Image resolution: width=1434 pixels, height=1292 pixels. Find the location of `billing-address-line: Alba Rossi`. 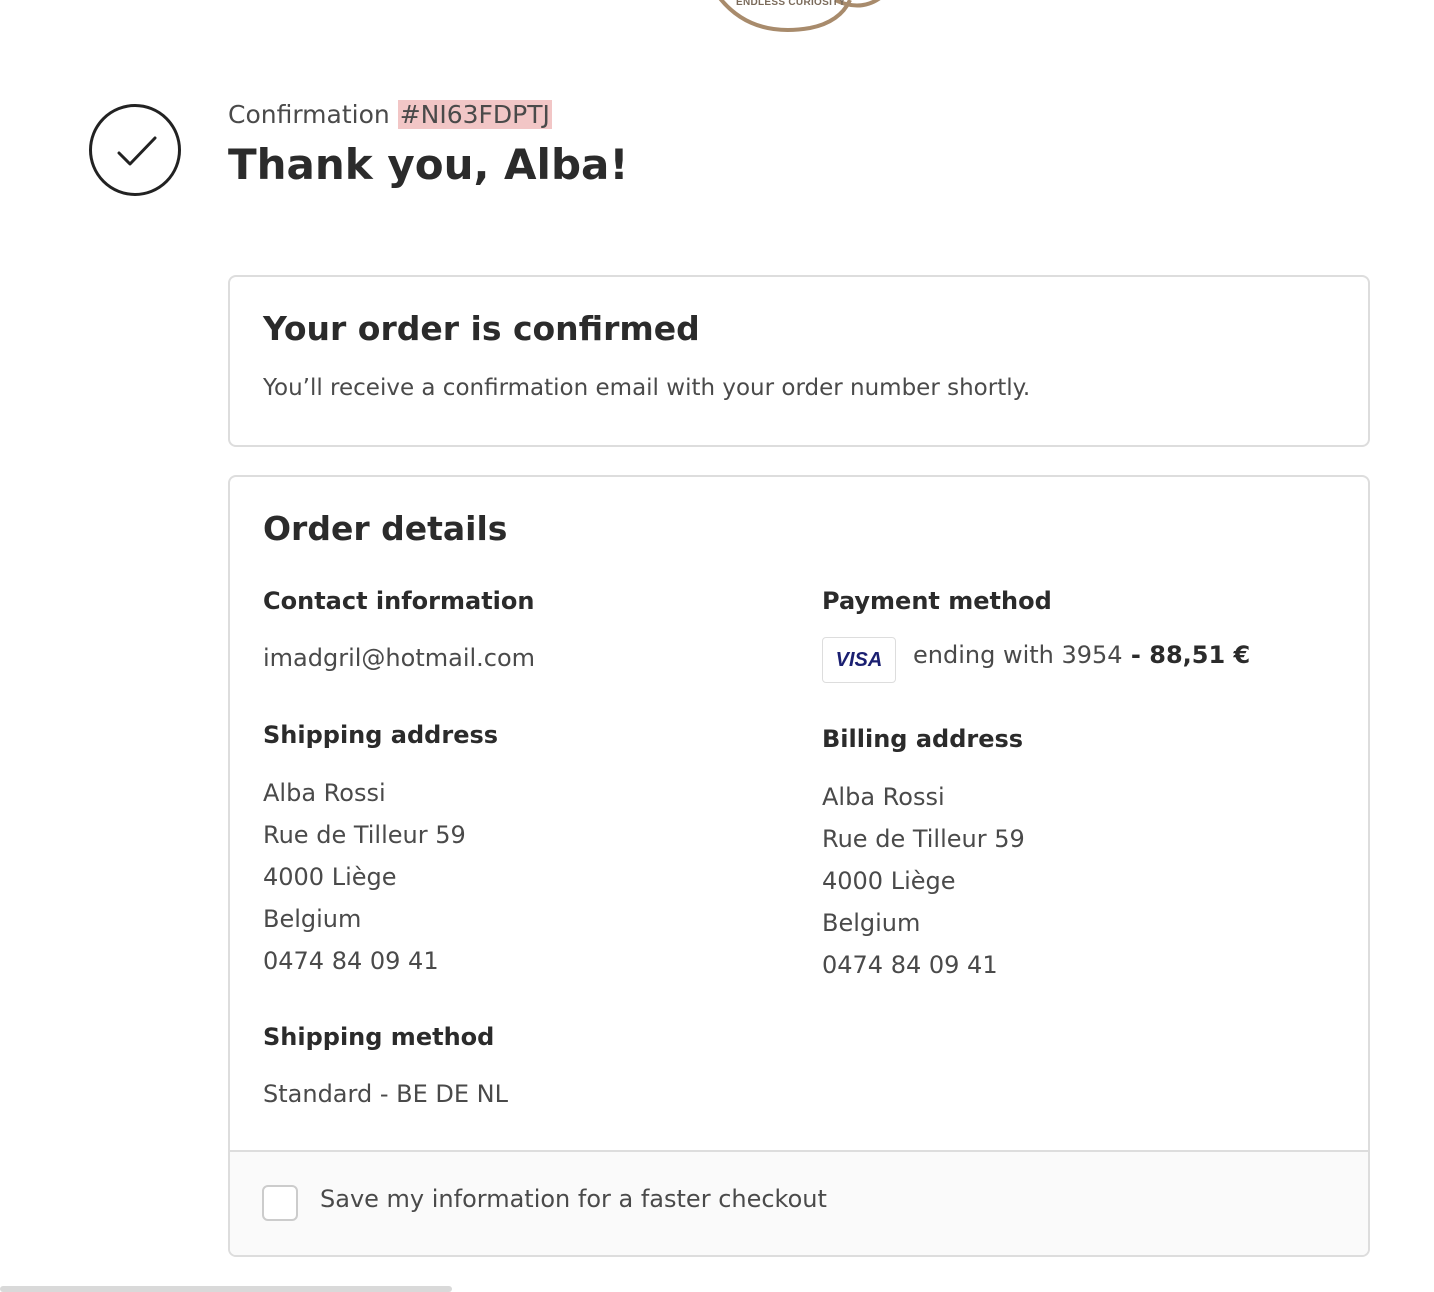

billing-address-line: Alba Rossi is located at coordinates (883, 797).